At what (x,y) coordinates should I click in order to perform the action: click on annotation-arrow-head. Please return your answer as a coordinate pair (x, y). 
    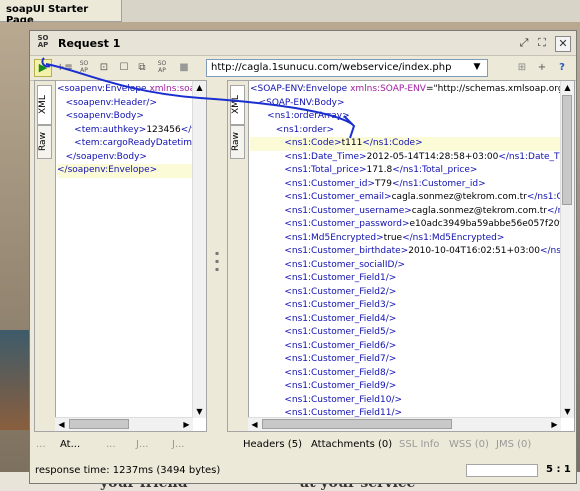
    Looking at the image, I should click on (349, 127).